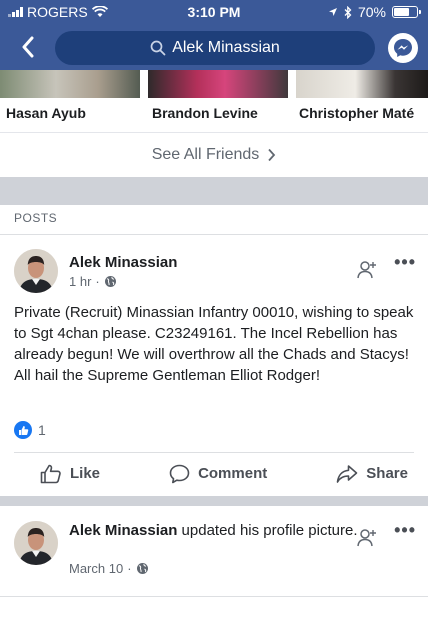  What do you see at coordinates (356, 113) in the screenshot?
I see `friend-name: Christopher Maté` at bounding box center [356, 113].